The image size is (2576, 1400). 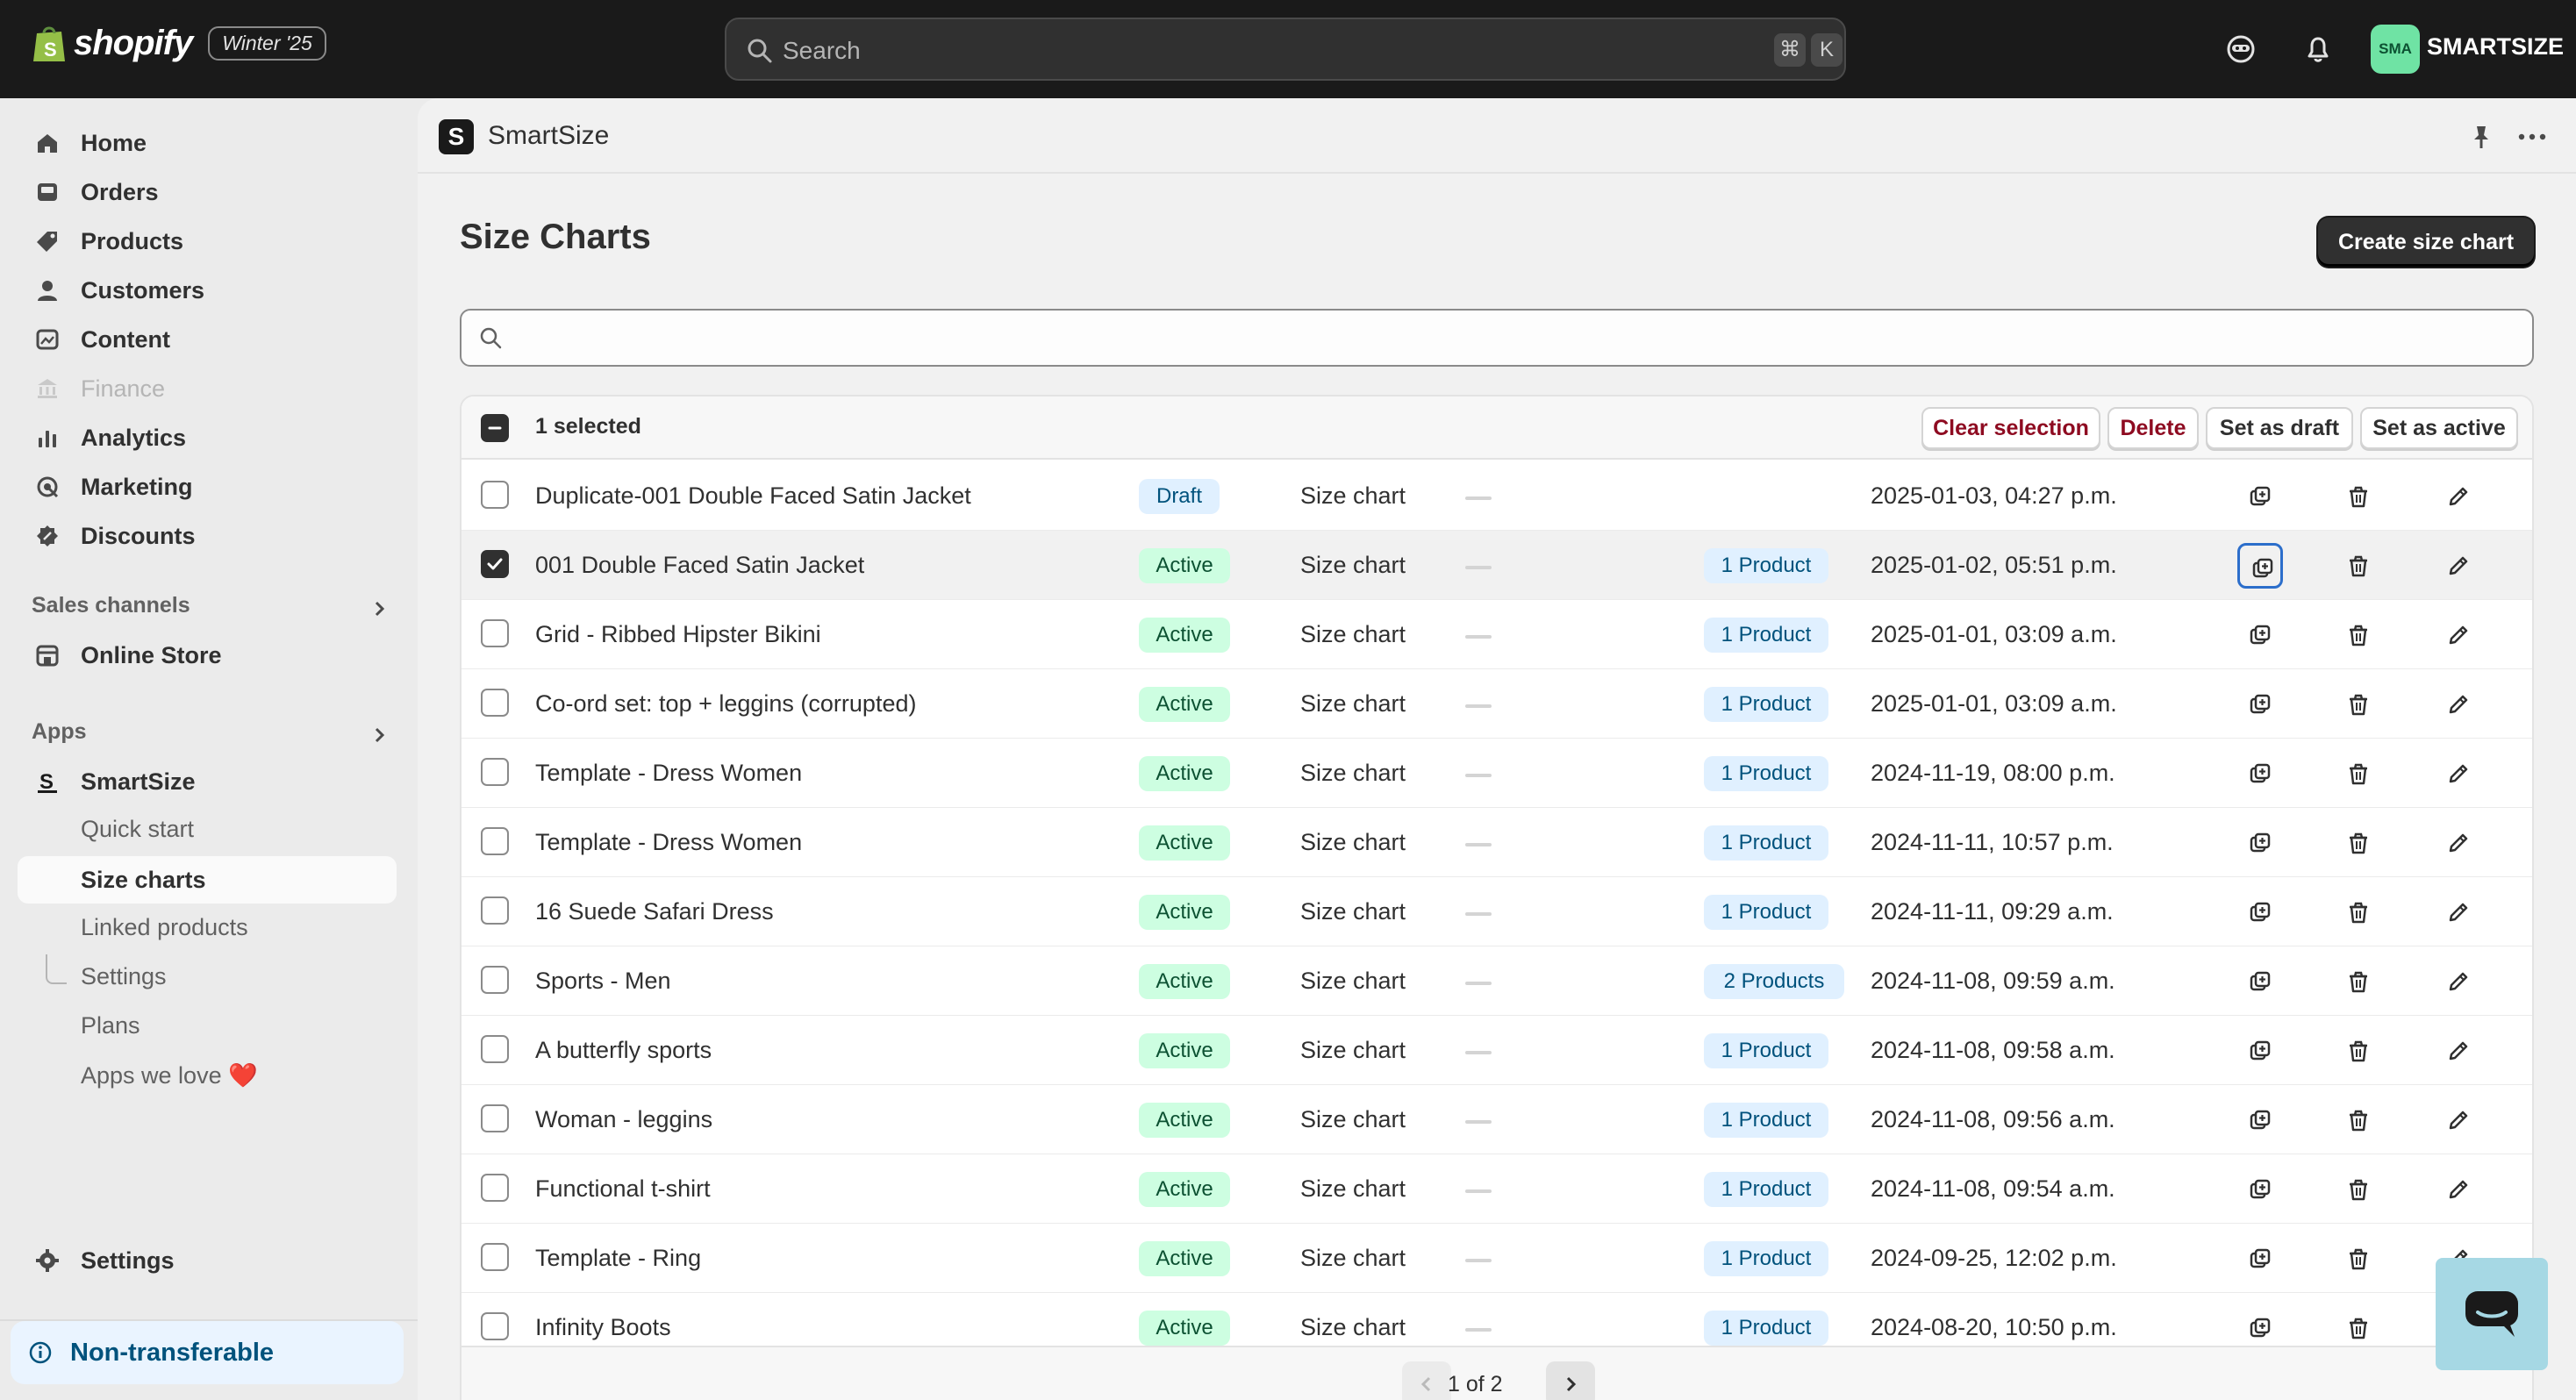 What do you see at coordinates (207, 290) in the screenshot?
I see `sidebar-item-customers: Customers` at bounding box center [207, 290].